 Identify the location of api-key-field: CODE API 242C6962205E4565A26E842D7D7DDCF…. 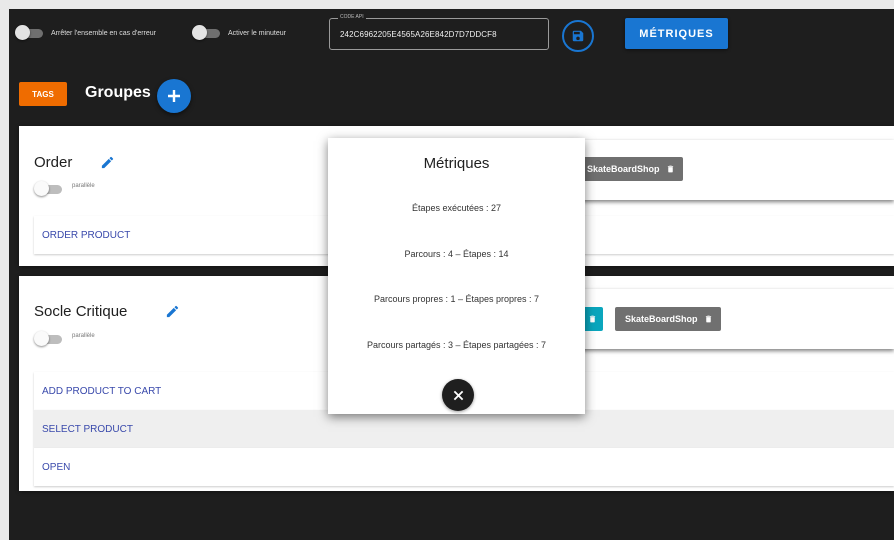
(439, 32).